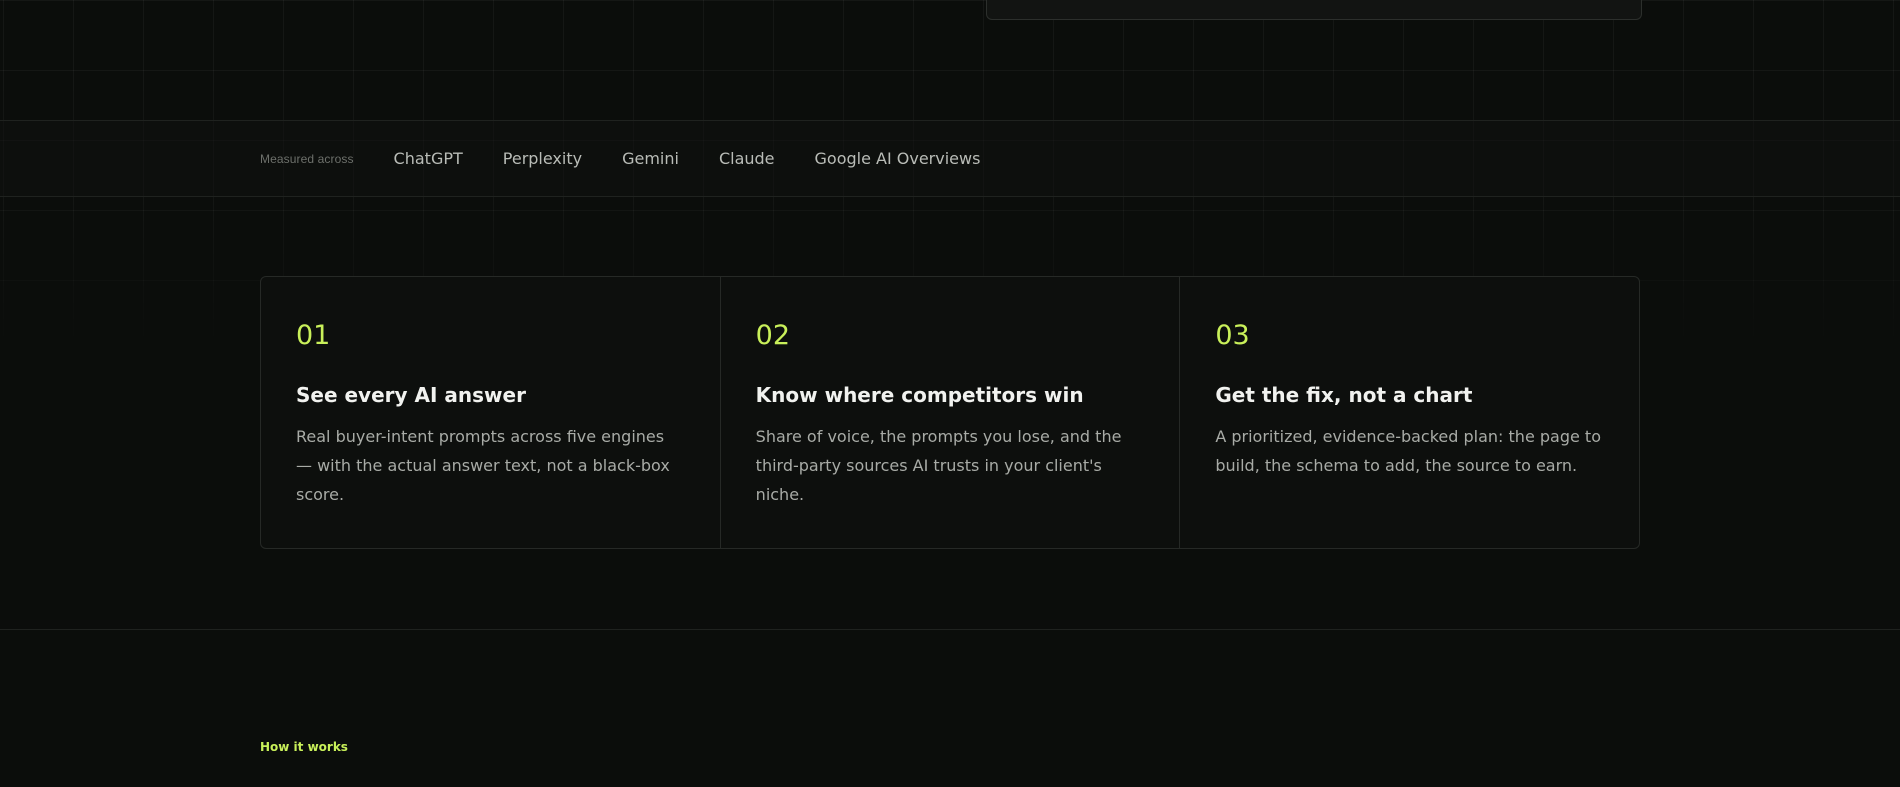 This screenshot has width=1900, height=787. What do you see at coordinates (313, 335) in the screenshot?
I see `feature-number: 01` at bounding box center [313, 335].